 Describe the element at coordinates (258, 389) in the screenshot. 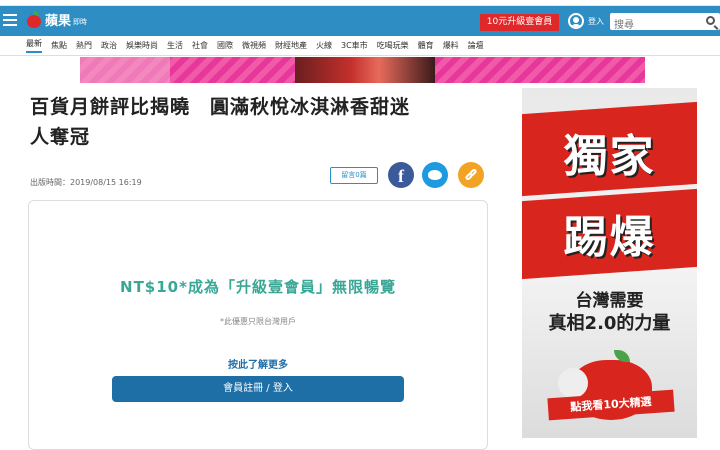

I see `register-login-button: 會員註冊 / 登入` at that location.